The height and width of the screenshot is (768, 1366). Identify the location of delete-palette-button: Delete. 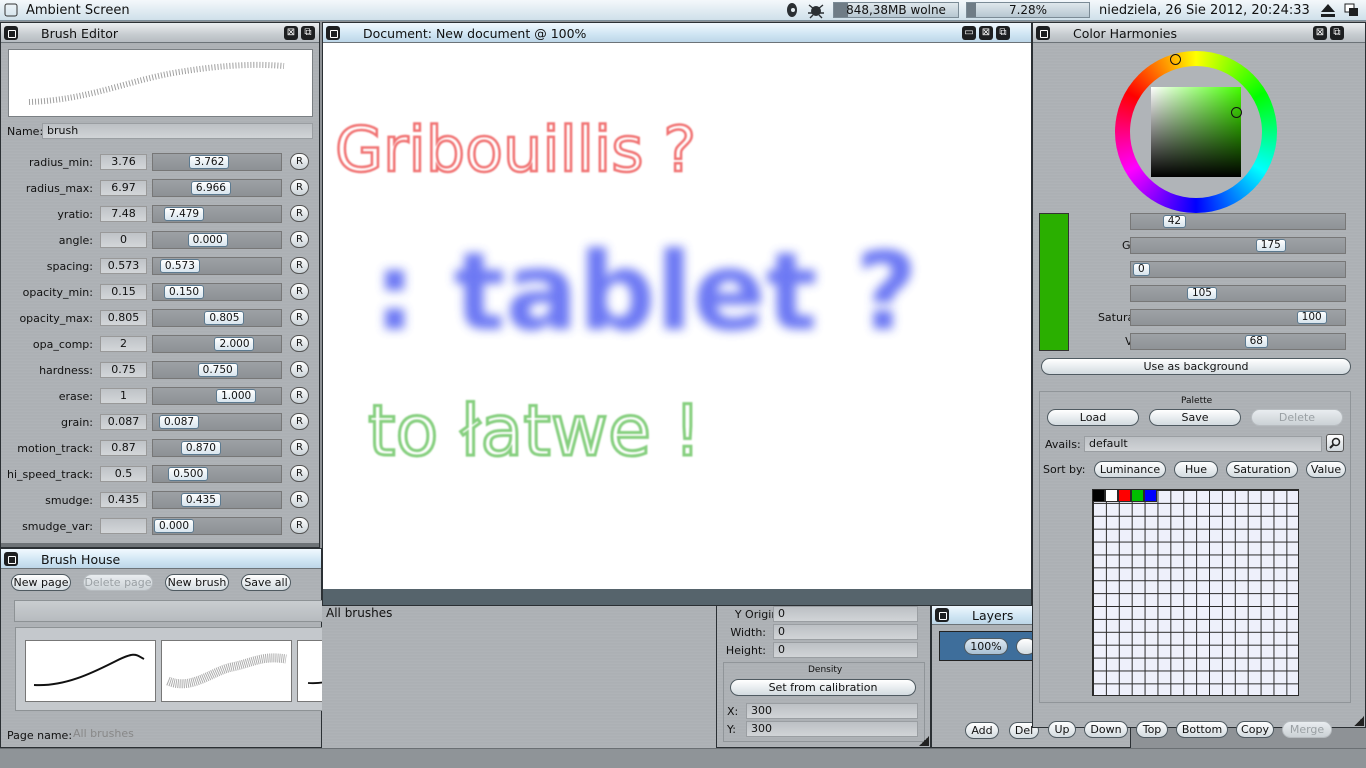
(1297, 417).